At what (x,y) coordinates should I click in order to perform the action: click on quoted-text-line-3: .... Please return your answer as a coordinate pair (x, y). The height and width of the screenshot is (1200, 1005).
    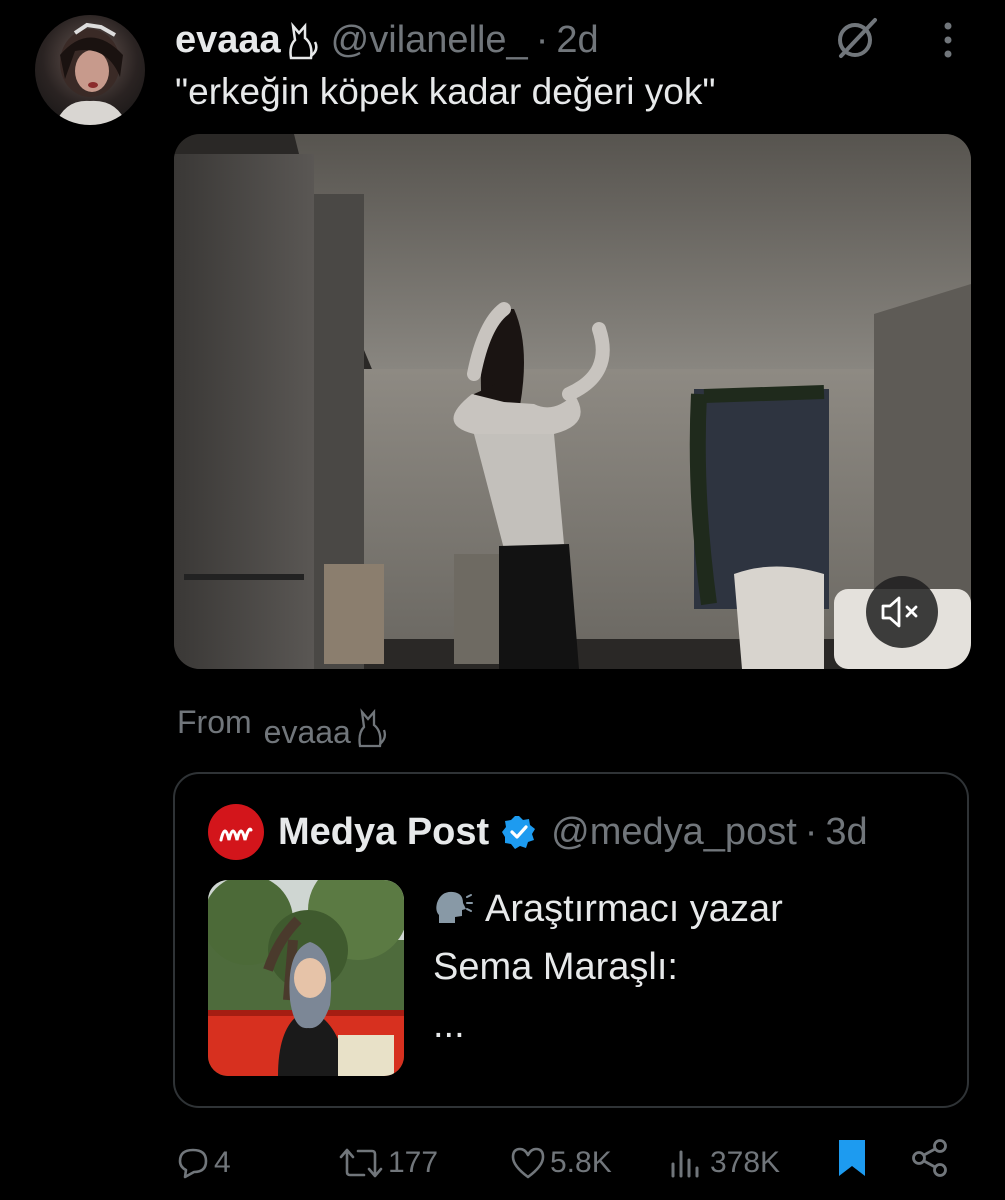
    Looking at the image, I should click on (449, 1025).